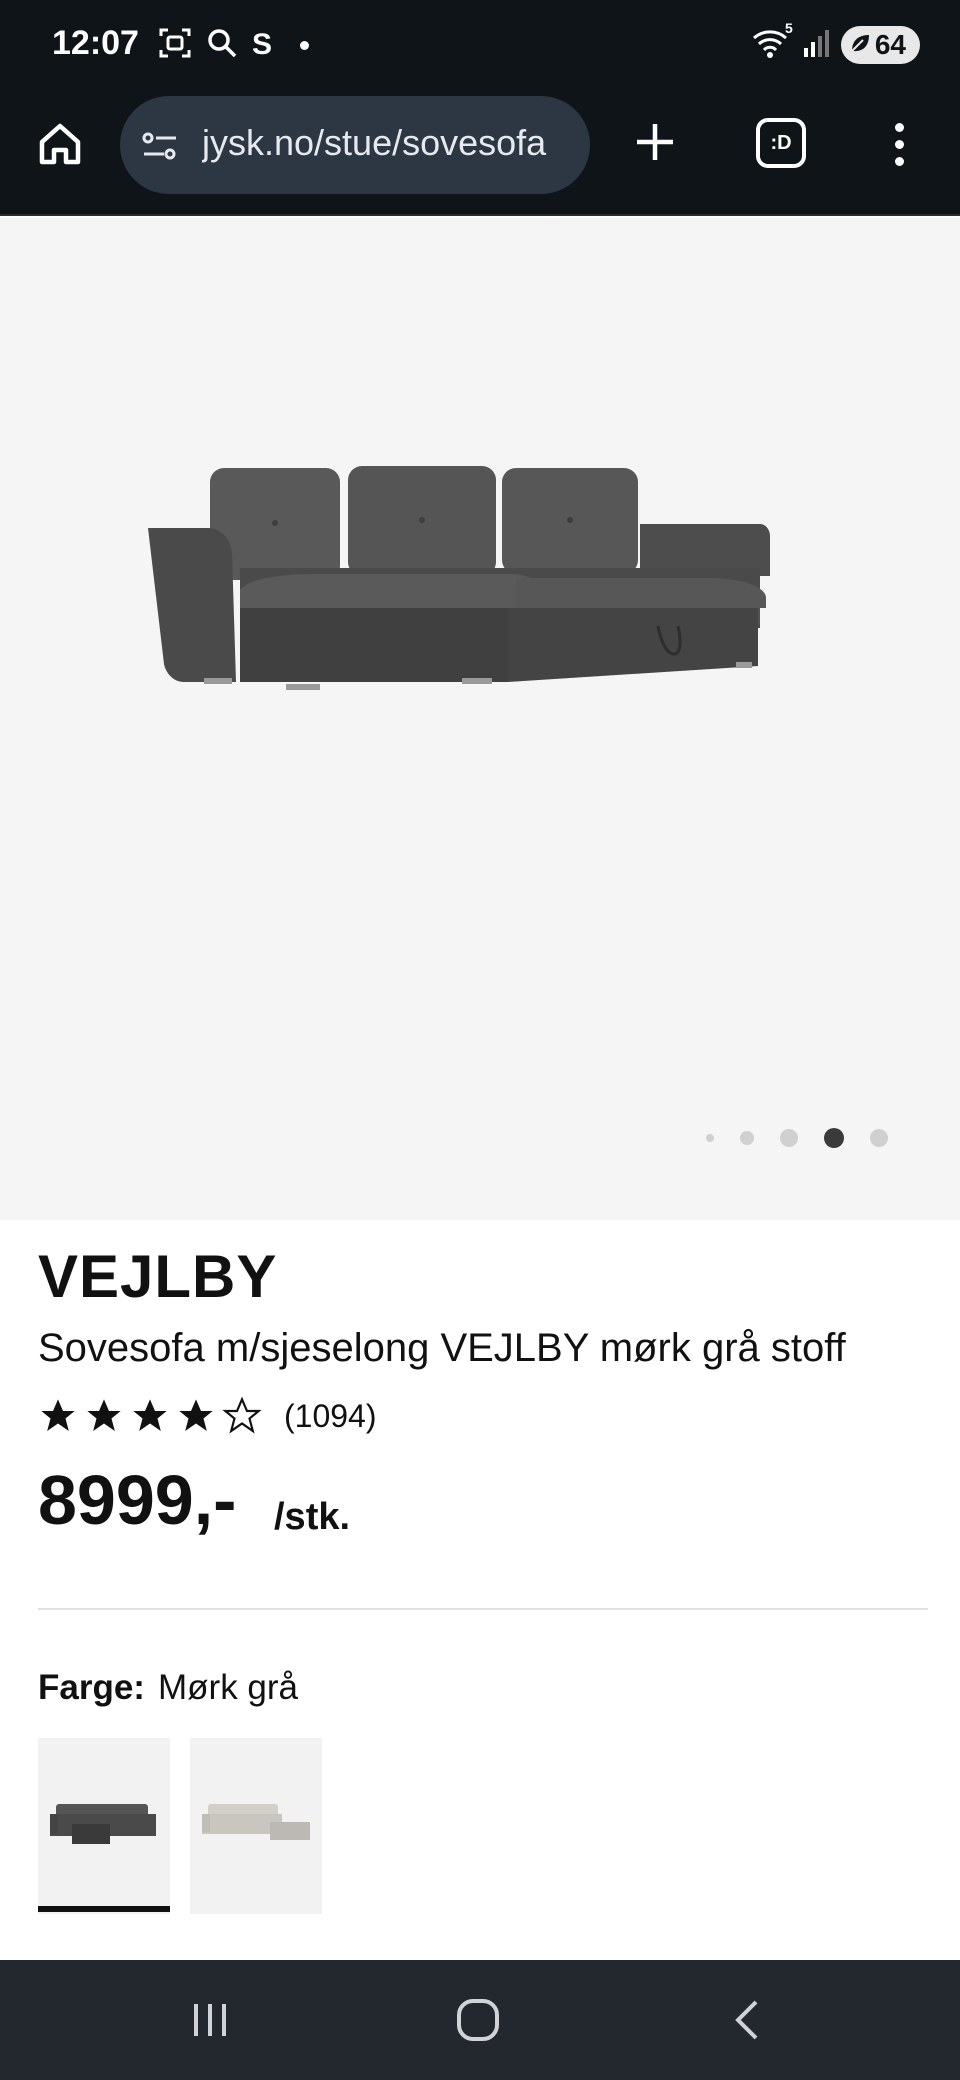 The height and width of the screenshot is (2080, 960). I want to click on color-swatch-dark-grey, so click(104, 1826).